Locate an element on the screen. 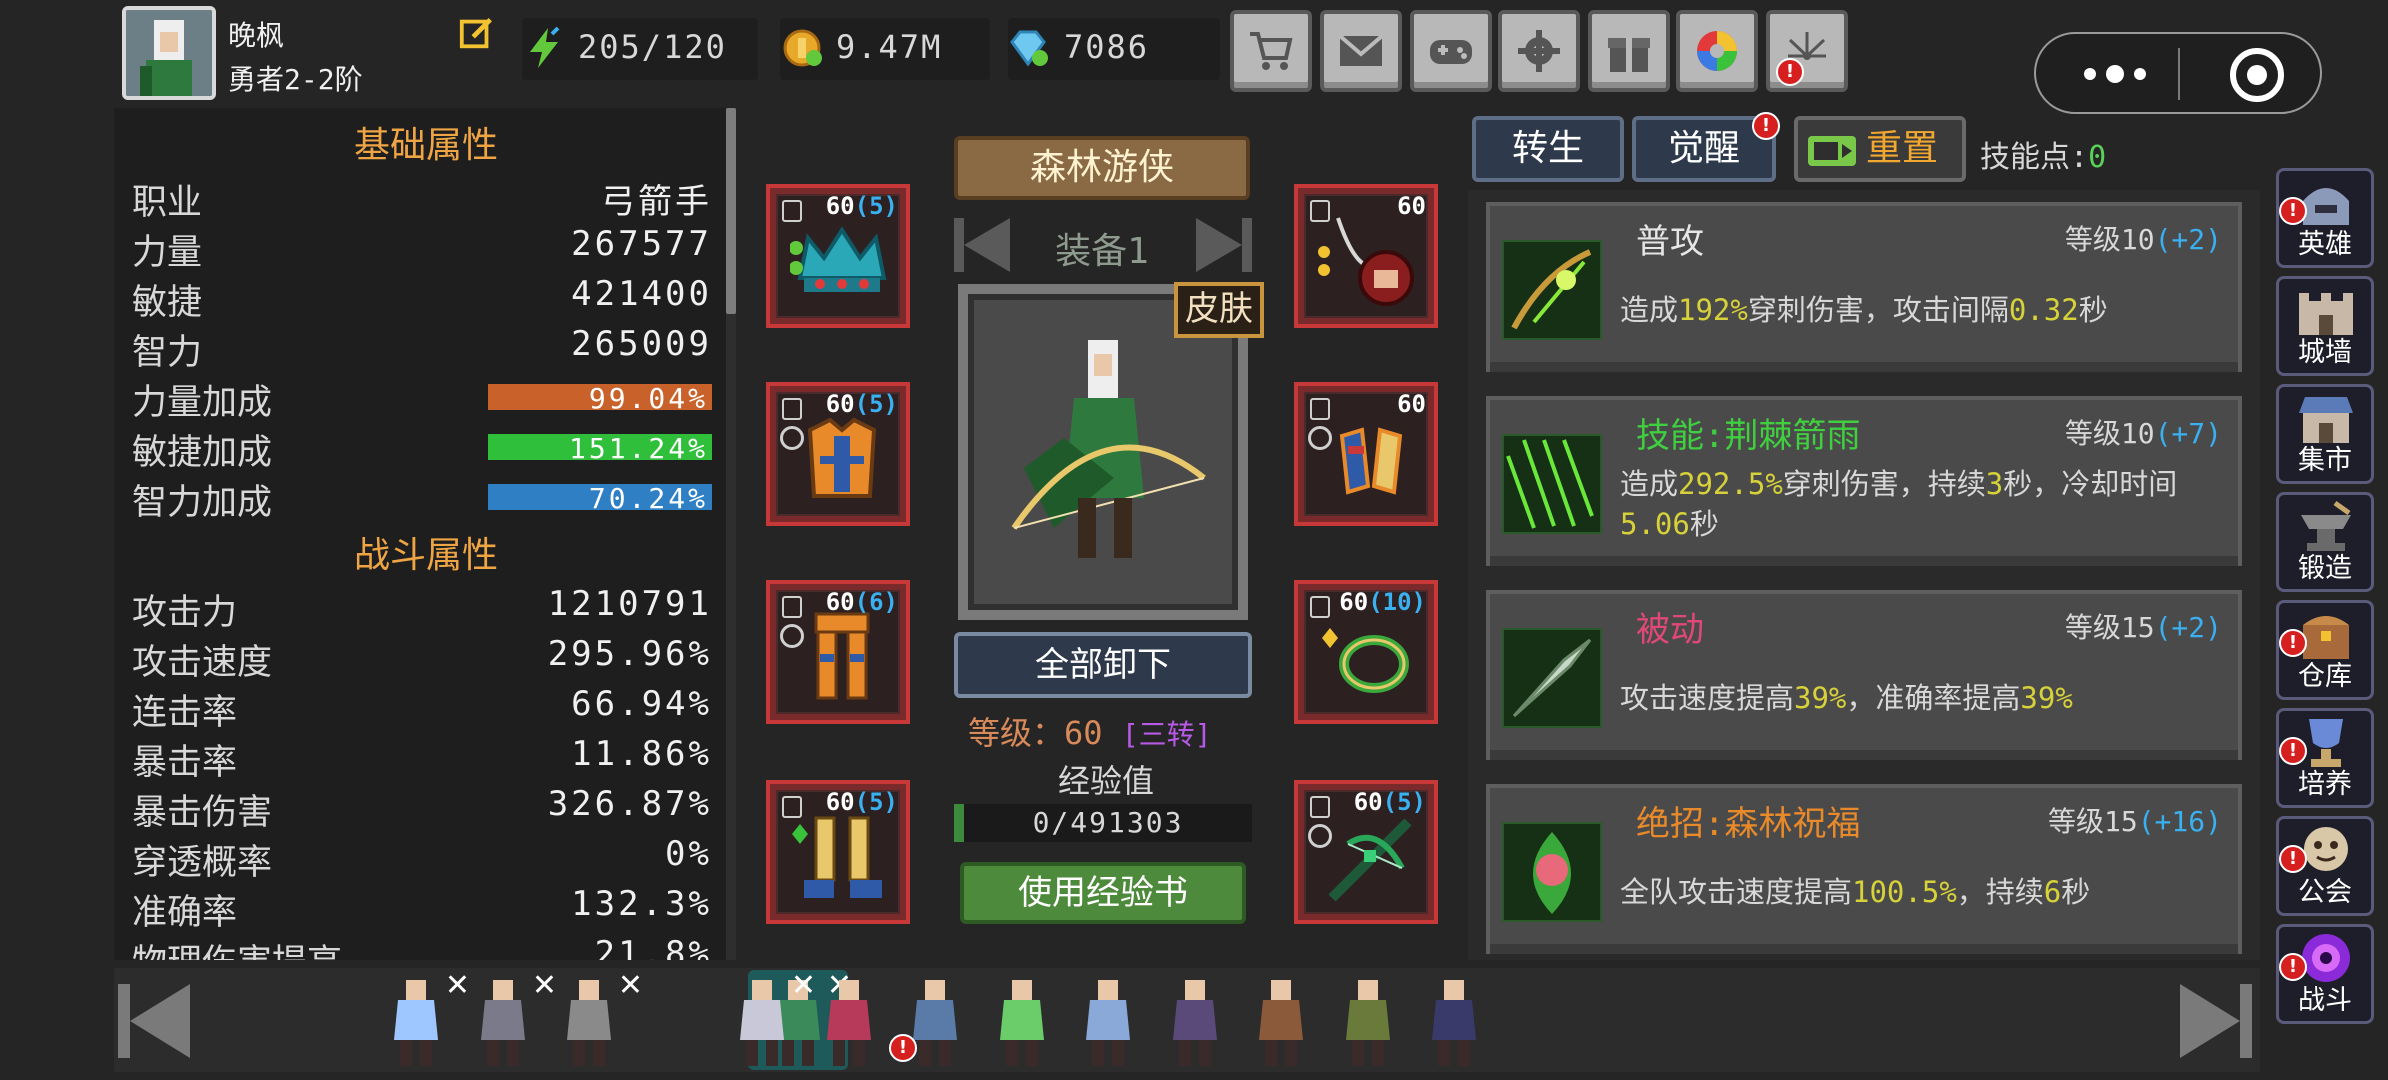 Image resolution: width=2388 pixels, height=1080 pixels. hero-portrait-frost-knight is located at coordinates (1108, 1020).